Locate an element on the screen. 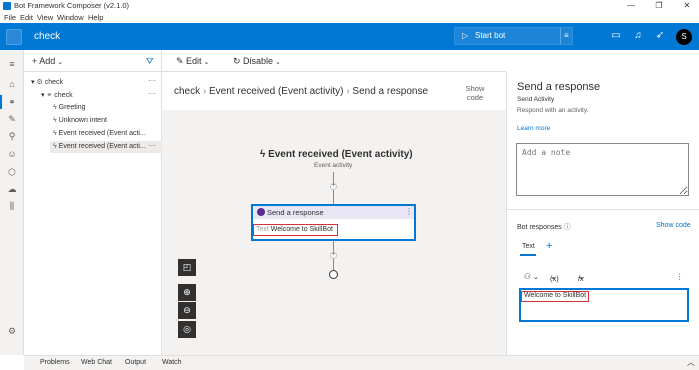 The height and width of the screenshot is (370, 699). editor-toolbar-small: ⚇ ⌄ (x) ⌄ fx ⌄ ⋮ is located at coordinates (604, 278).